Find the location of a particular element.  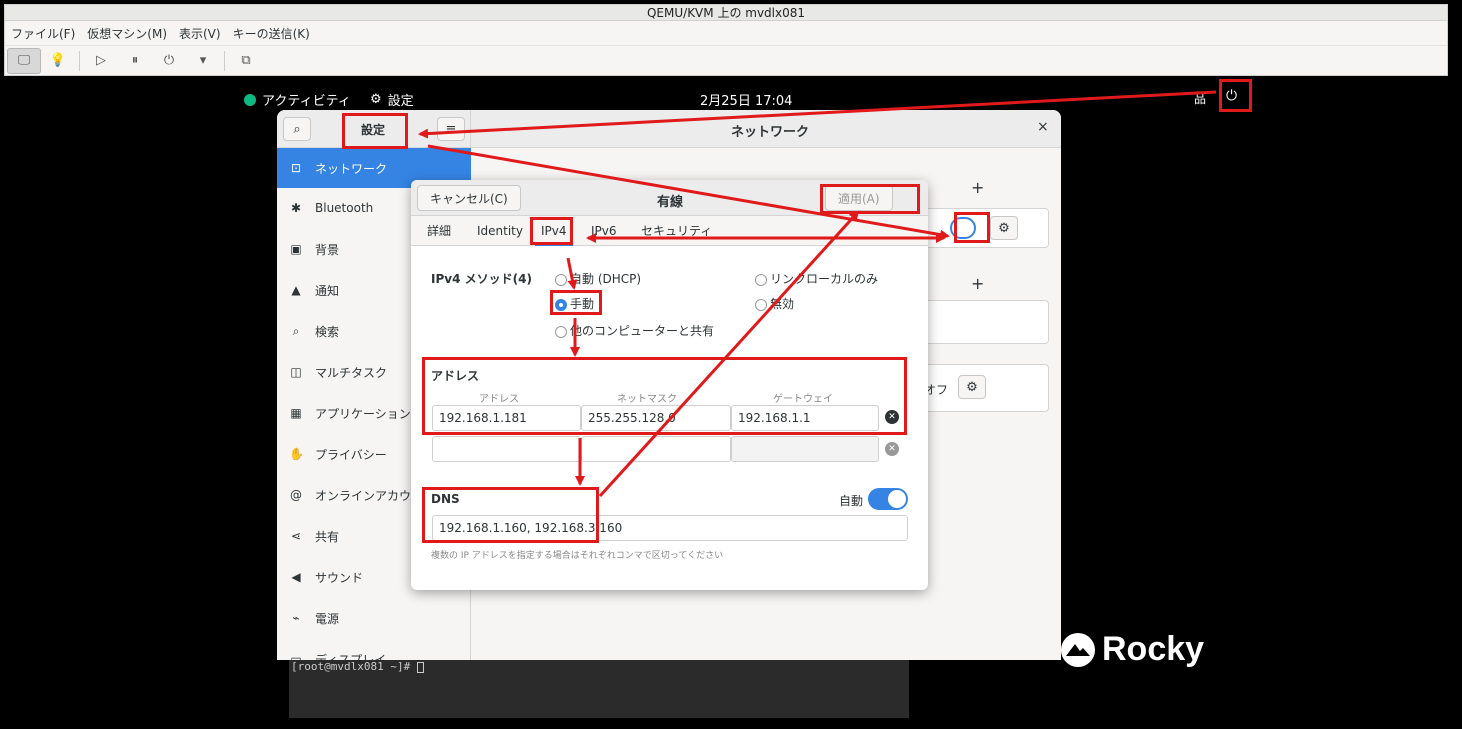

dns-section-title: DNS is located at coordinates (445, 499).